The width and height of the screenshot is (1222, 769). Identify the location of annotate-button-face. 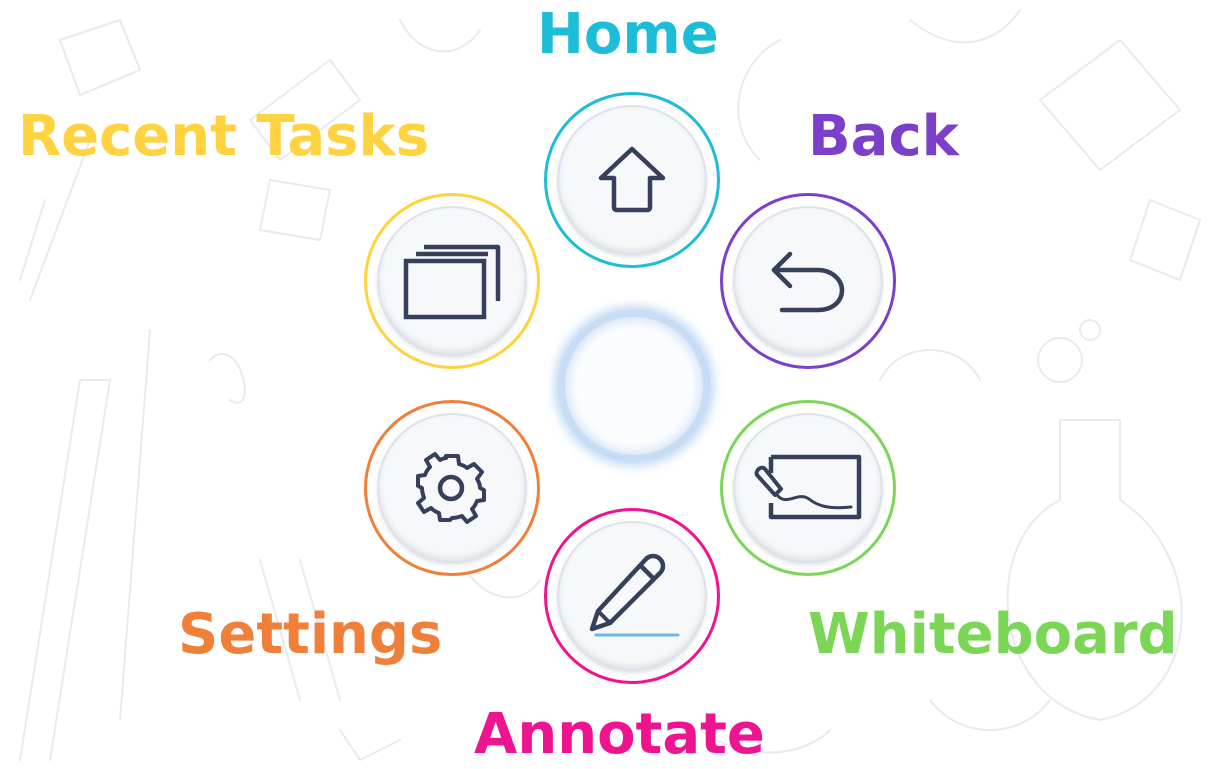
(632, 596).